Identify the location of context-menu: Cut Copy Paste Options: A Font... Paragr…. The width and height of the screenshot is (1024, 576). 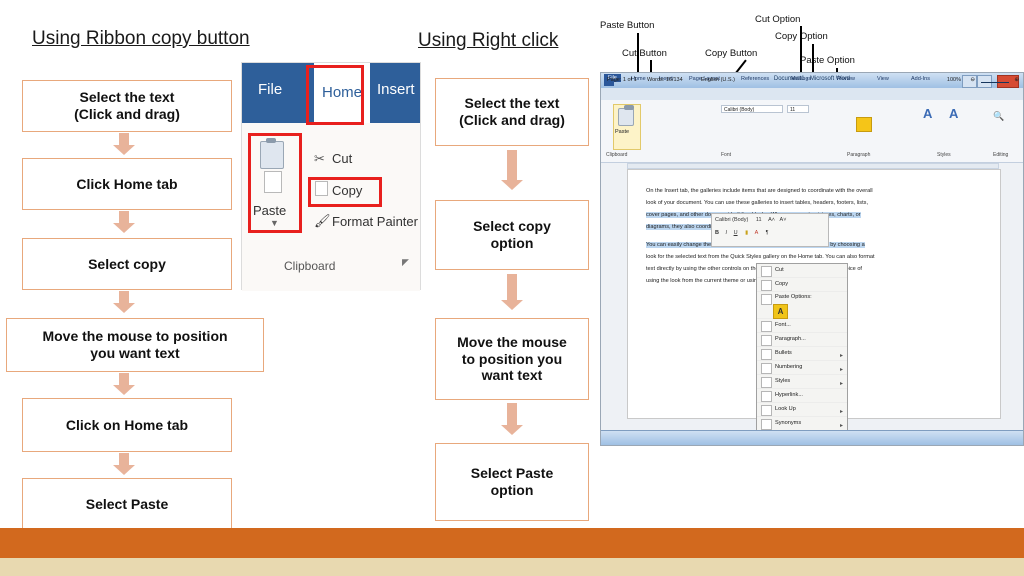
(802, 354).